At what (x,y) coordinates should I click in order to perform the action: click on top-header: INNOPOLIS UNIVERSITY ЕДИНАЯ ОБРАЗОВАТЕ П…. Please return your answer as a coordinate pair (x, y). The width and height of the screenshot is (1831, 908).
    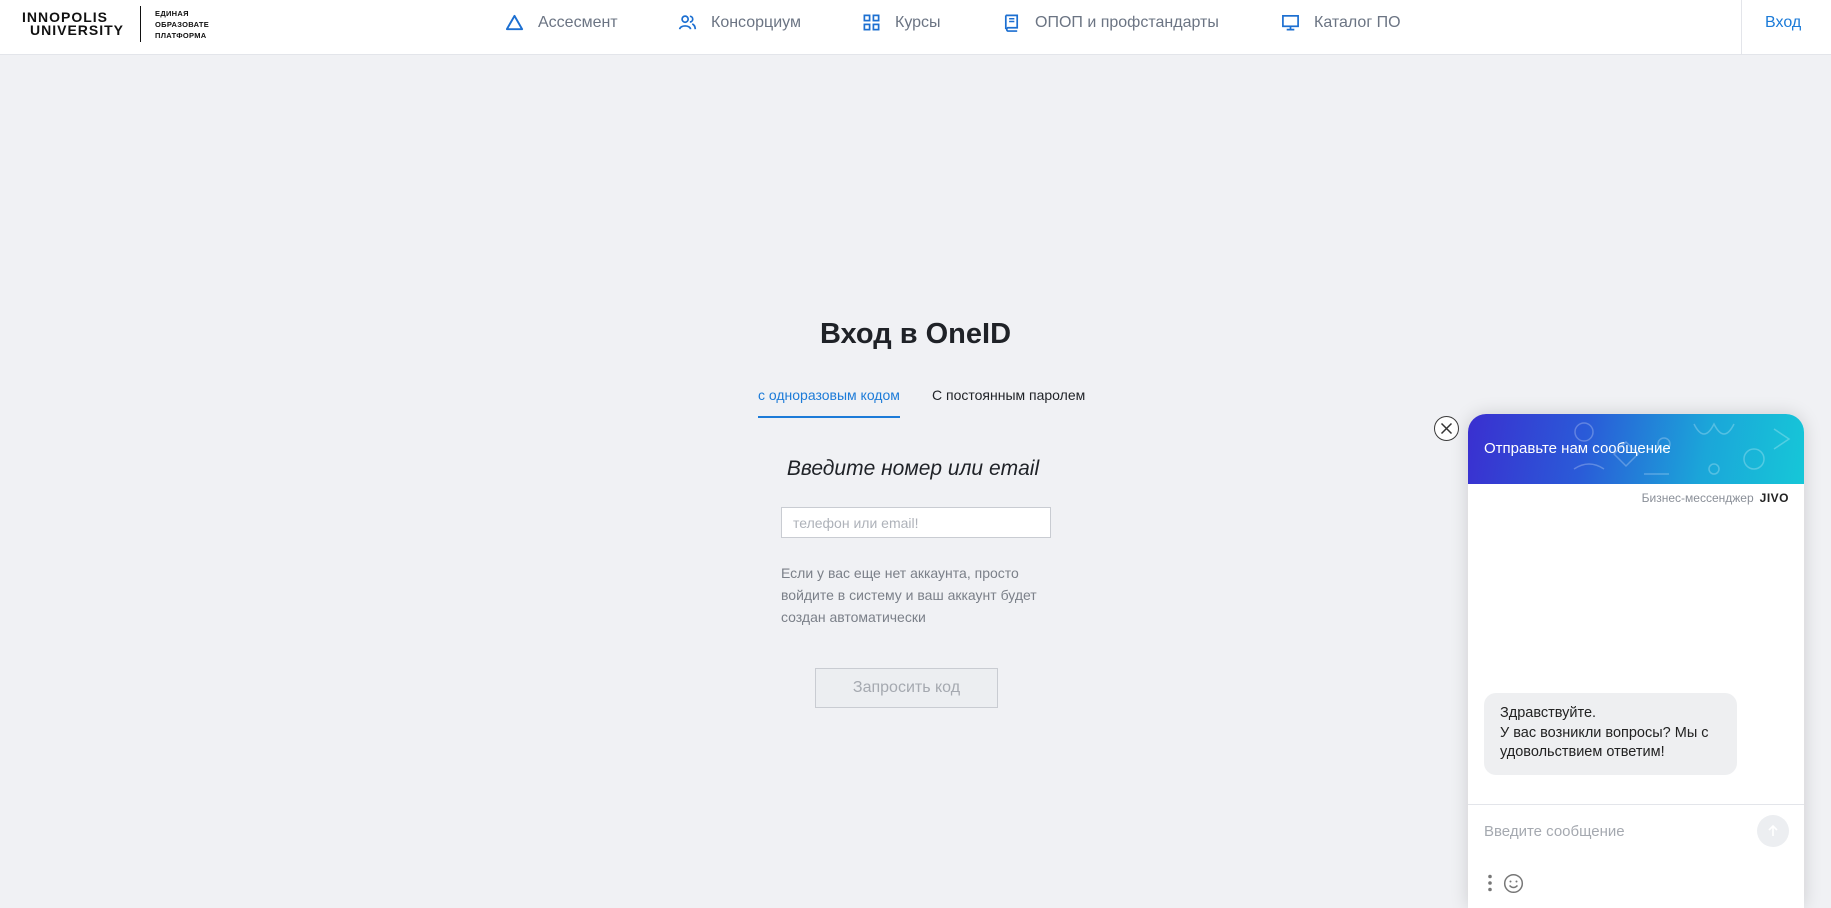
    Looking at the image, I should click on (915, 27).